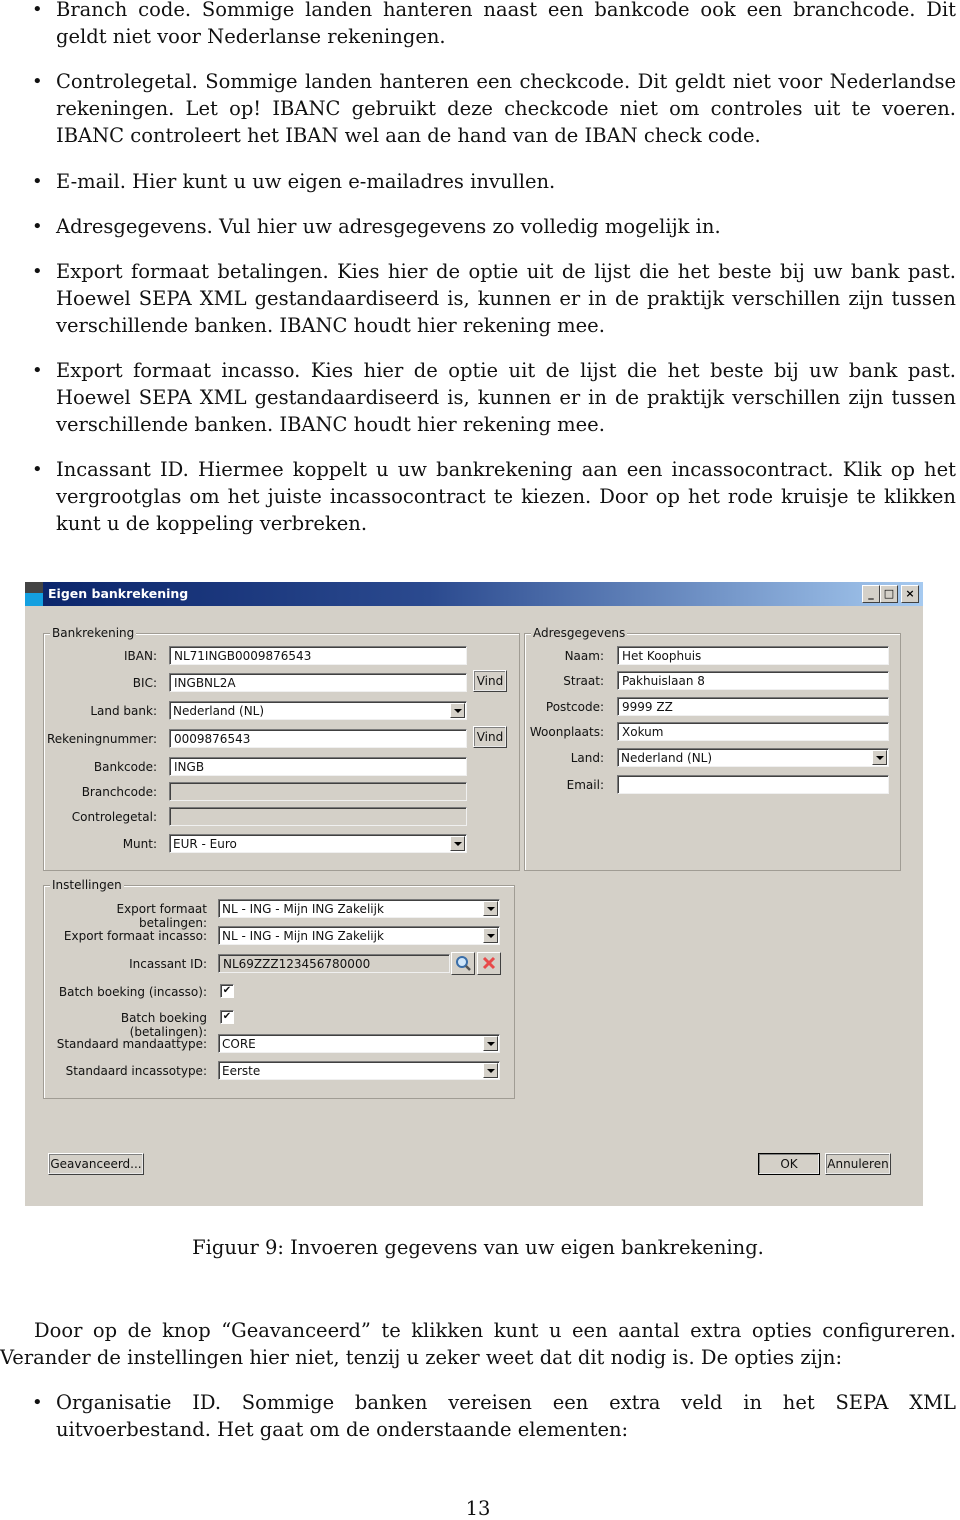 The image size is (960, 1520). Describe the element at coordinates (478, 1508) in the screenshot. I see `page-number: 13` at that location.